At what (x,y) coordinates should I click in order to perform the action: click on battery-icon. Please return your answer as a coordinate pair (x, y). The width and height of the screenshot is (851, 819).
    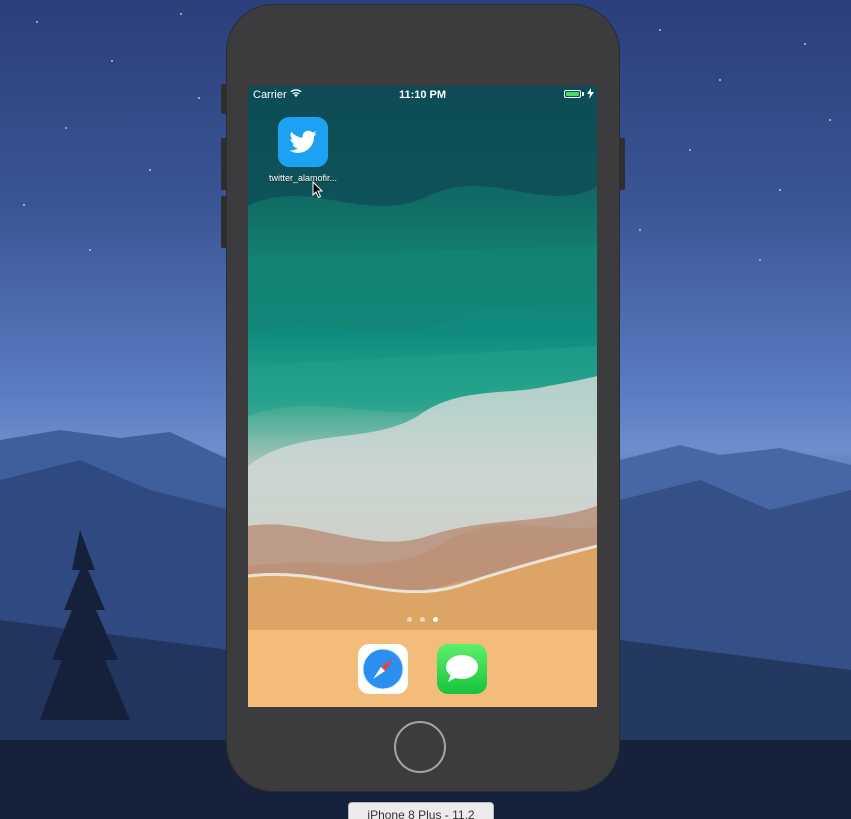
    Looking at the image, I should click on (572, 94).